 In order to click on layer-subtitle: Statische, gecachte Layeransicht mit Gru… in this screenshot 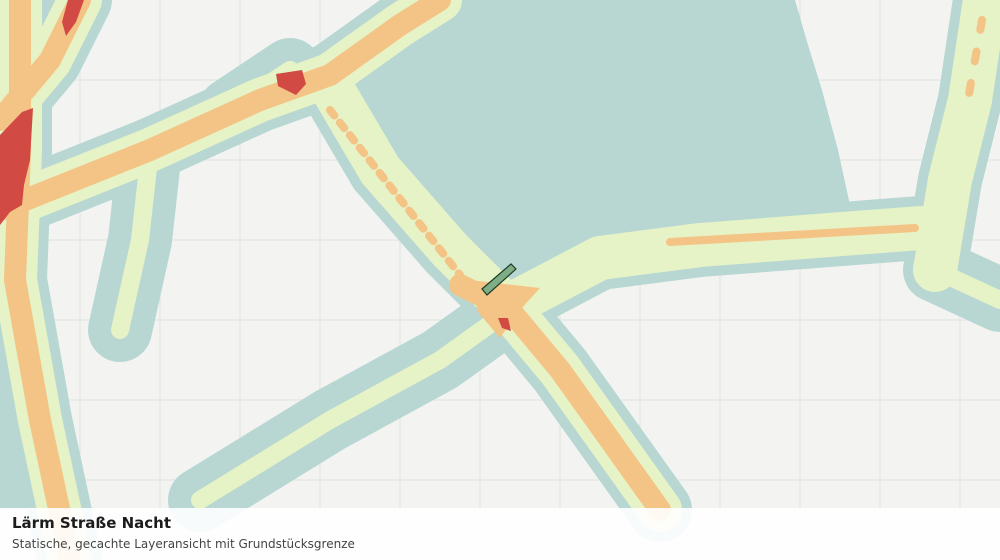, I will do `click(183, 544)`.